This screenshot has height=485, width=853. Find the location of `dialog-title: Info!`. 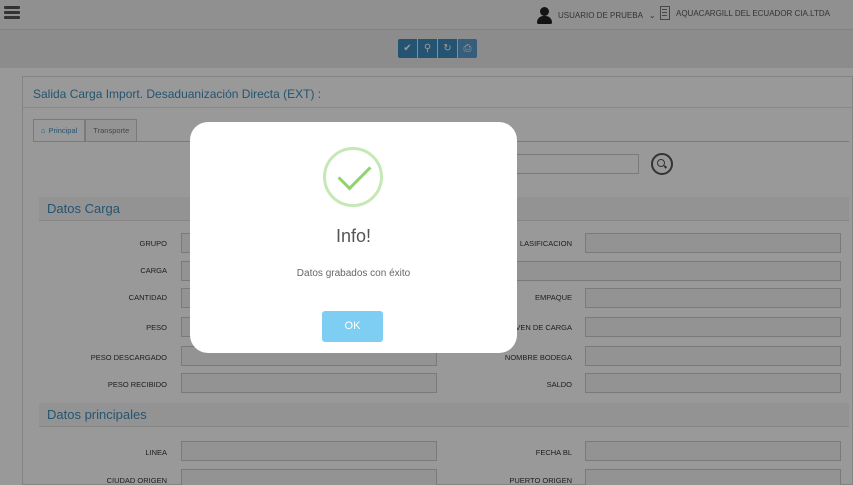

dialog-title: Info! is located at coordinates (353, 236).